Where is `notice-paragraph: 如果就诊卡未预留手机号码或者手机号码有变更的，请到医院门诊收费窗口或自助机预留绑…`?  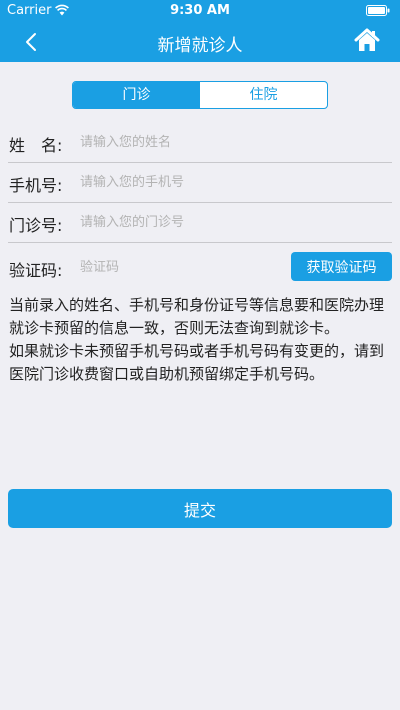
notice-paragraph: 如果就诊卡未预留手机号码或者手机号码有变更的，请到医院门诊收费窗口或自助机预留绑… is located at coordinates (197, 362).